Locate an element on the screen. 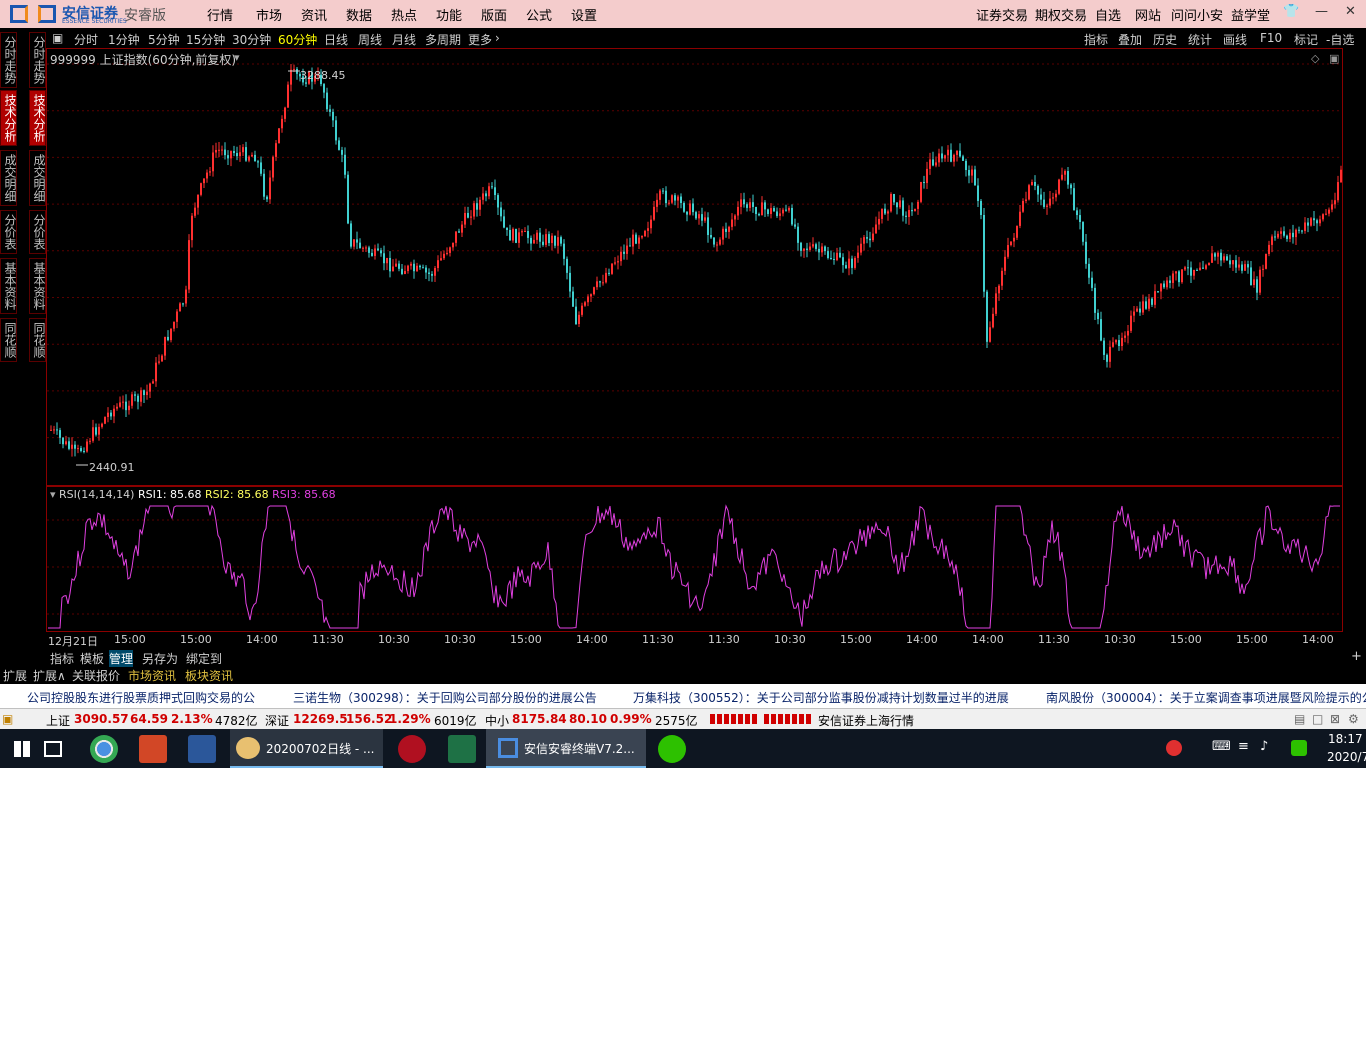 The image size is (1366, 1037). tab-expand: 扩展 is located at coordinates (15, 675).